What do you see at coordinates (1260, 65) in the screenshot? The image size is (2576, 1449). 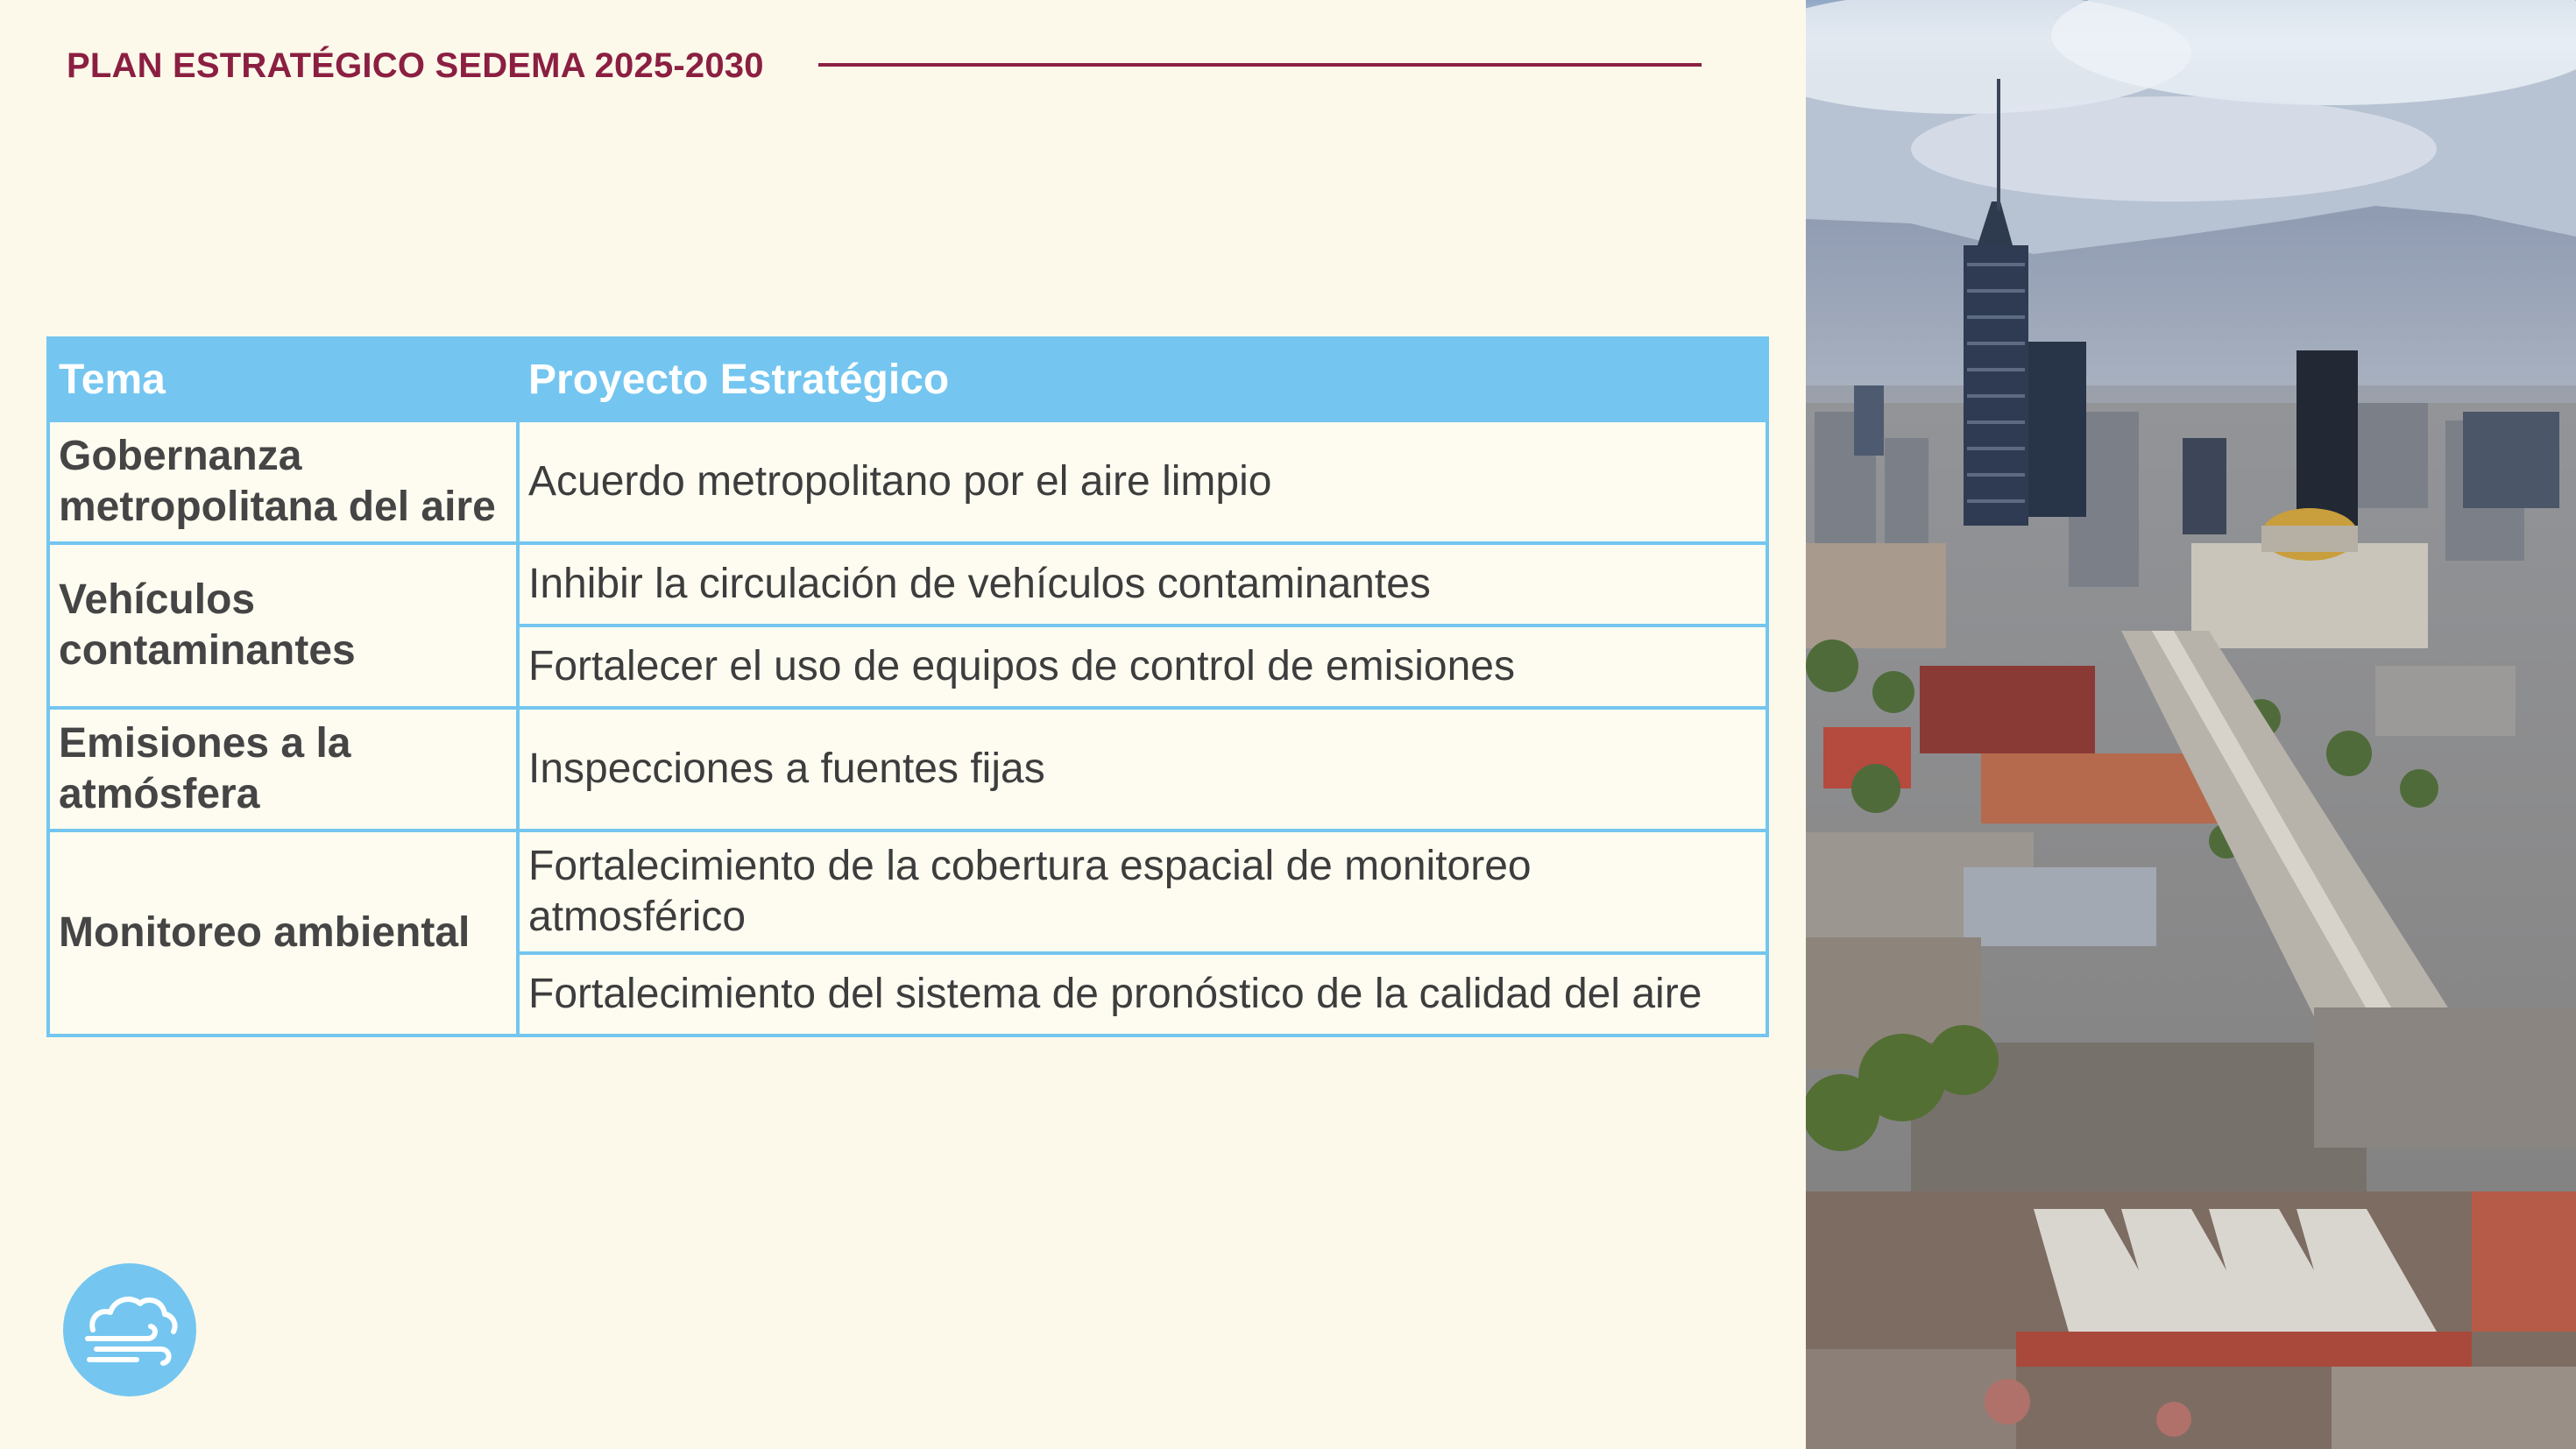 I see `header-divider` at bounding box center [1260, 65].